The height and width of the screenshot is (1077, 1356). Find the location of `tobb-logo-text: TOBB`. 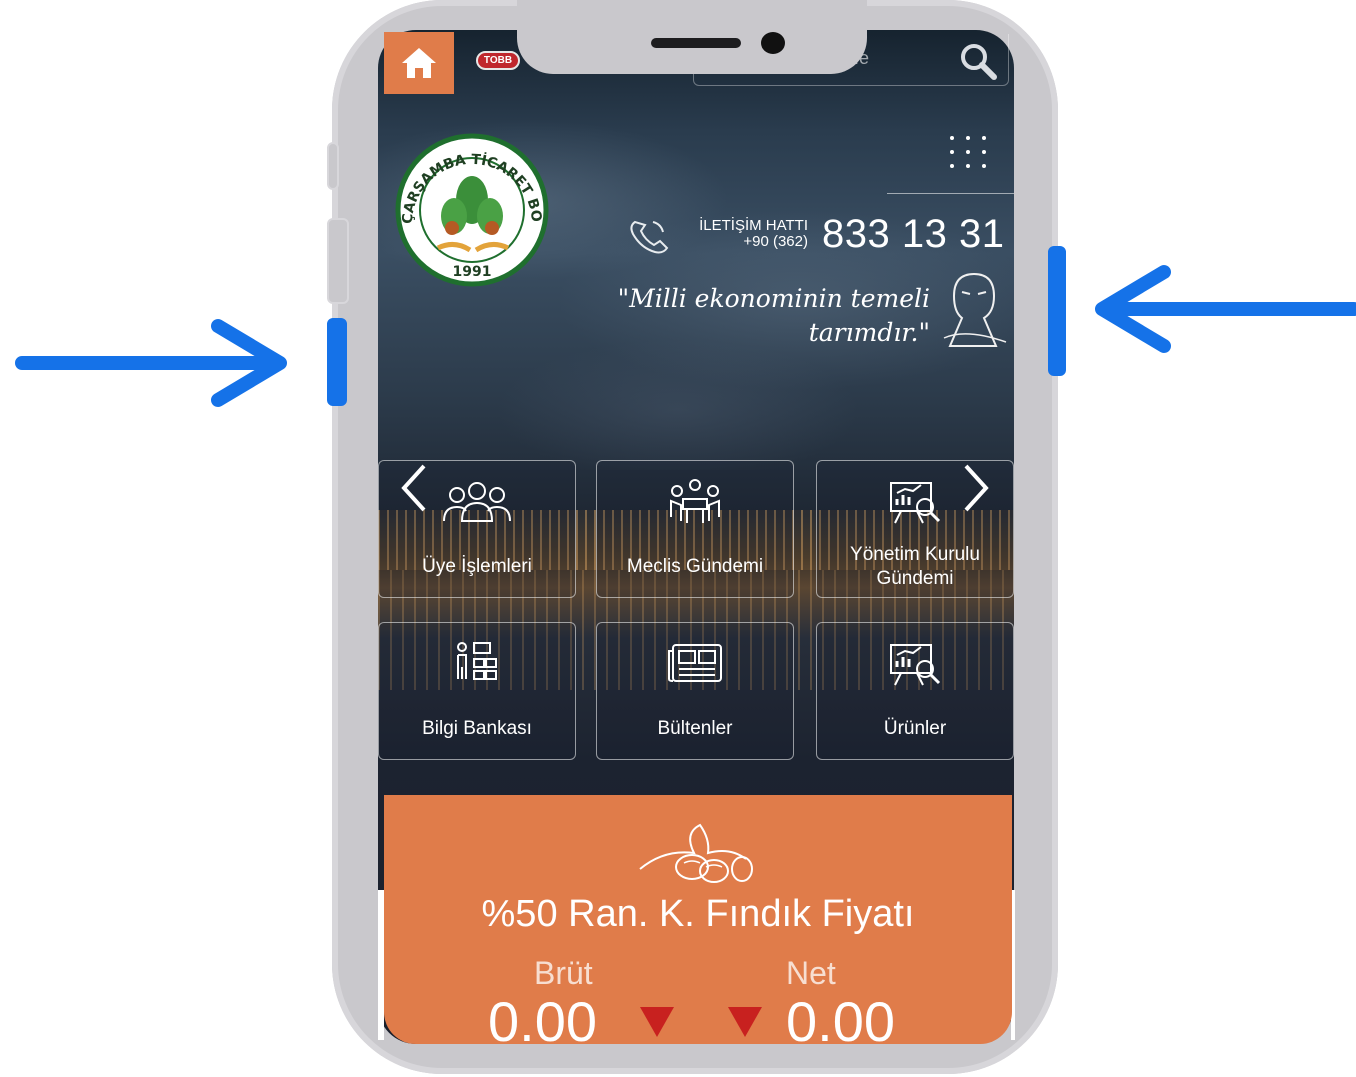

tobb-logo-text: TOBB is located at coordinates (498, 60).